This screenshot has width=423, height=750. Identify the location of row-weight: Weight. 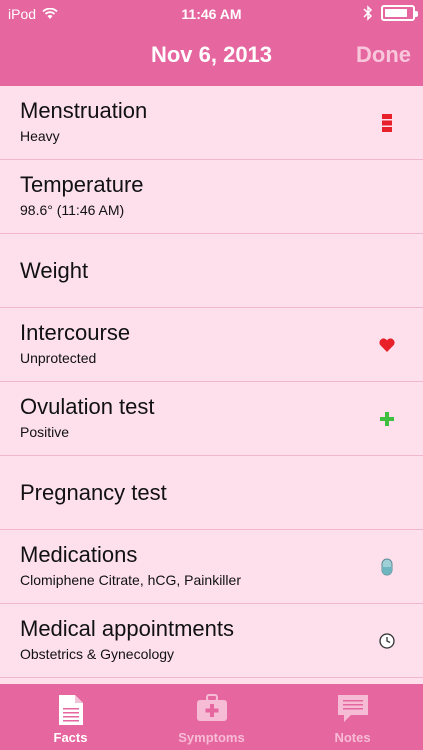
(211, 271).